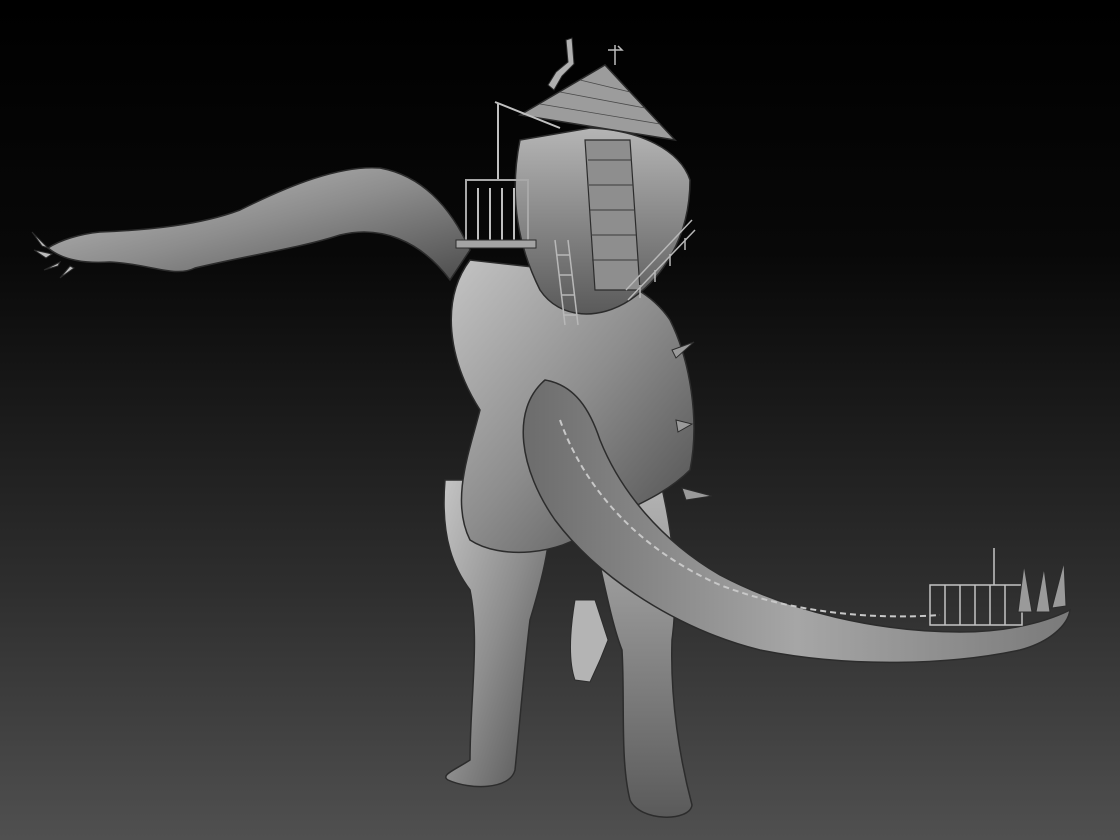 This screenshot has width=1120, height=840. What do you see at coordinates (612, 215) in the screenshot?
I see `treehouse-wall` at bounding box center [612, 215].